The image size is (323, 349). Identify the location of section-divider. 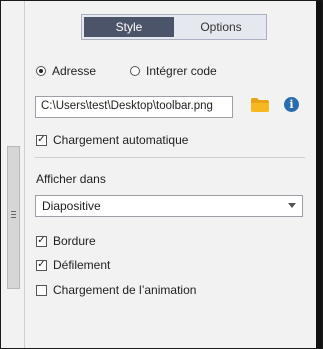
(170, 157).